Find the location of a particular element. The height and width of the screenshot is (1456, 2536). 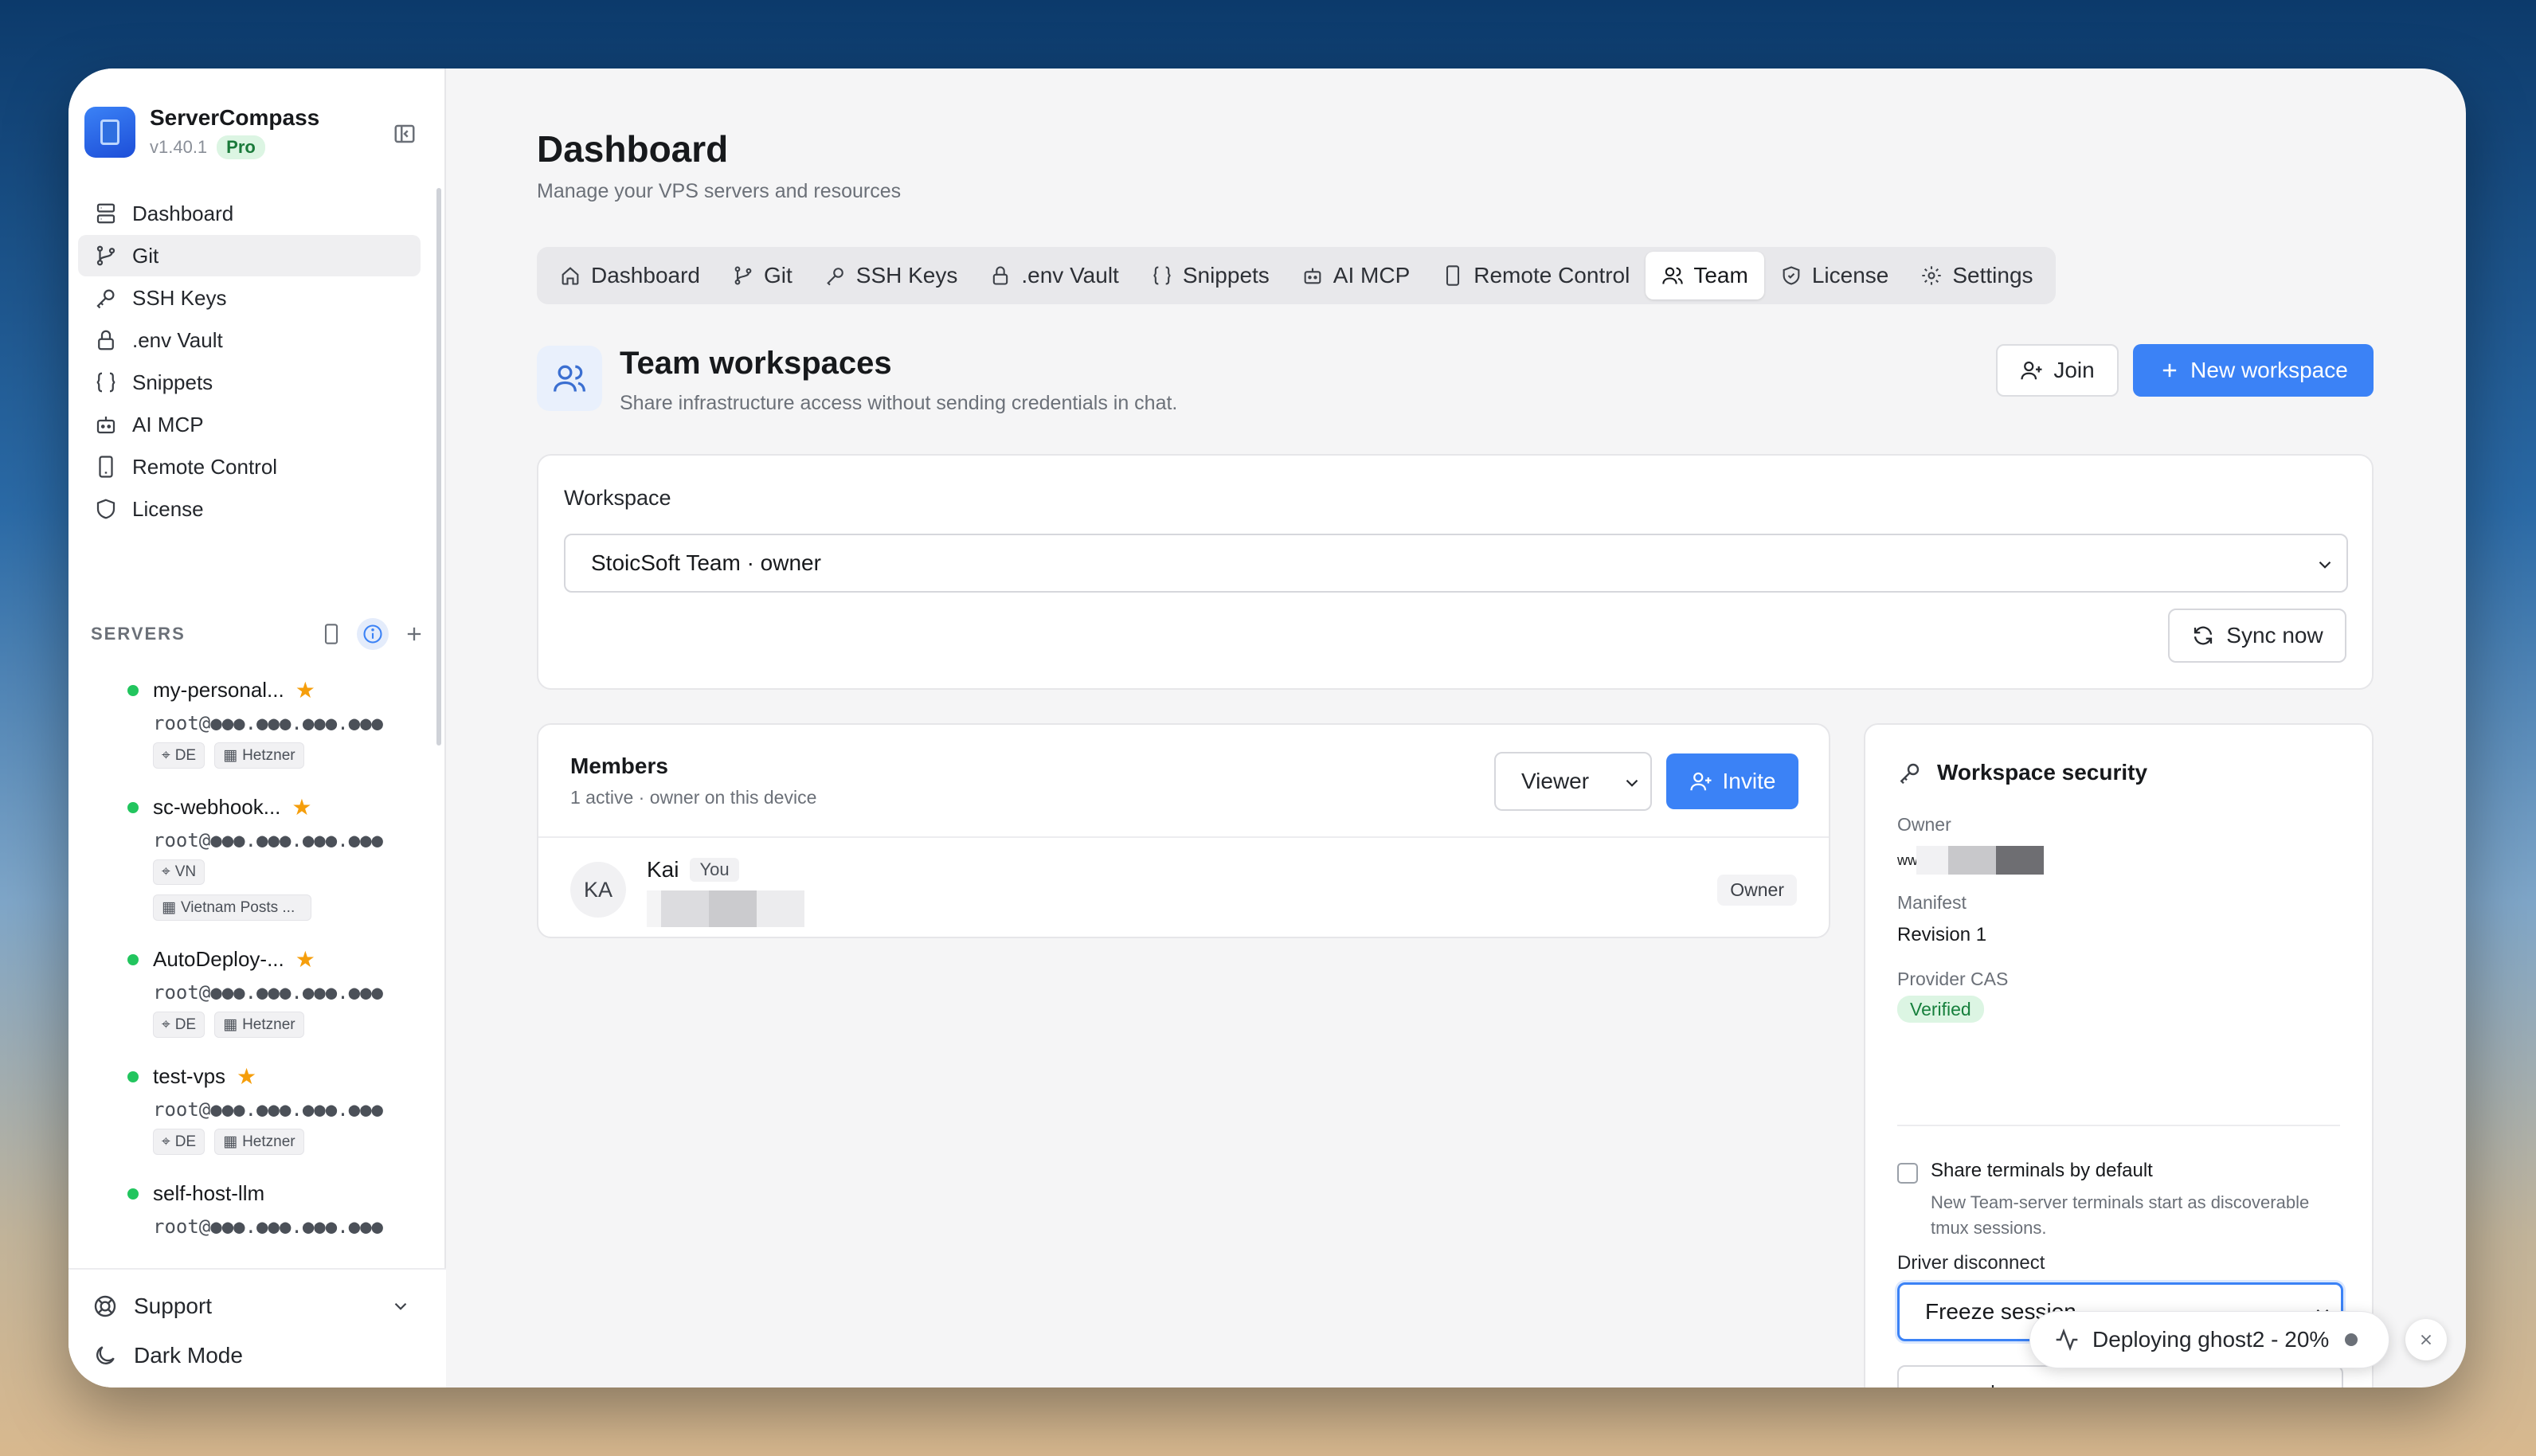

toast-text: Deploying ghost2 - 20% is located at coordinates (2211, 1339).